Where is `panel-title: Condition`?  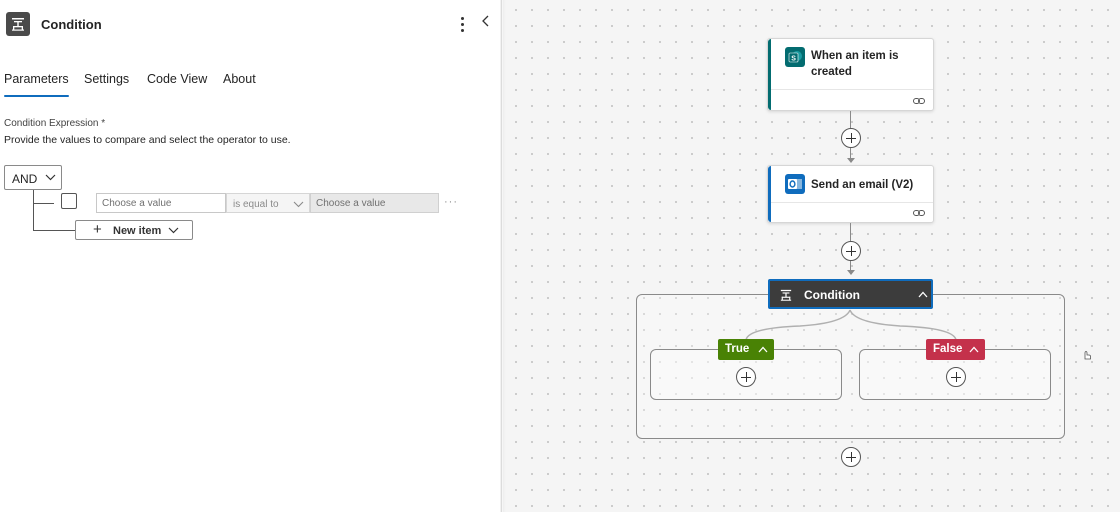 panel-title: Condition is located at coordinates (71, 24).